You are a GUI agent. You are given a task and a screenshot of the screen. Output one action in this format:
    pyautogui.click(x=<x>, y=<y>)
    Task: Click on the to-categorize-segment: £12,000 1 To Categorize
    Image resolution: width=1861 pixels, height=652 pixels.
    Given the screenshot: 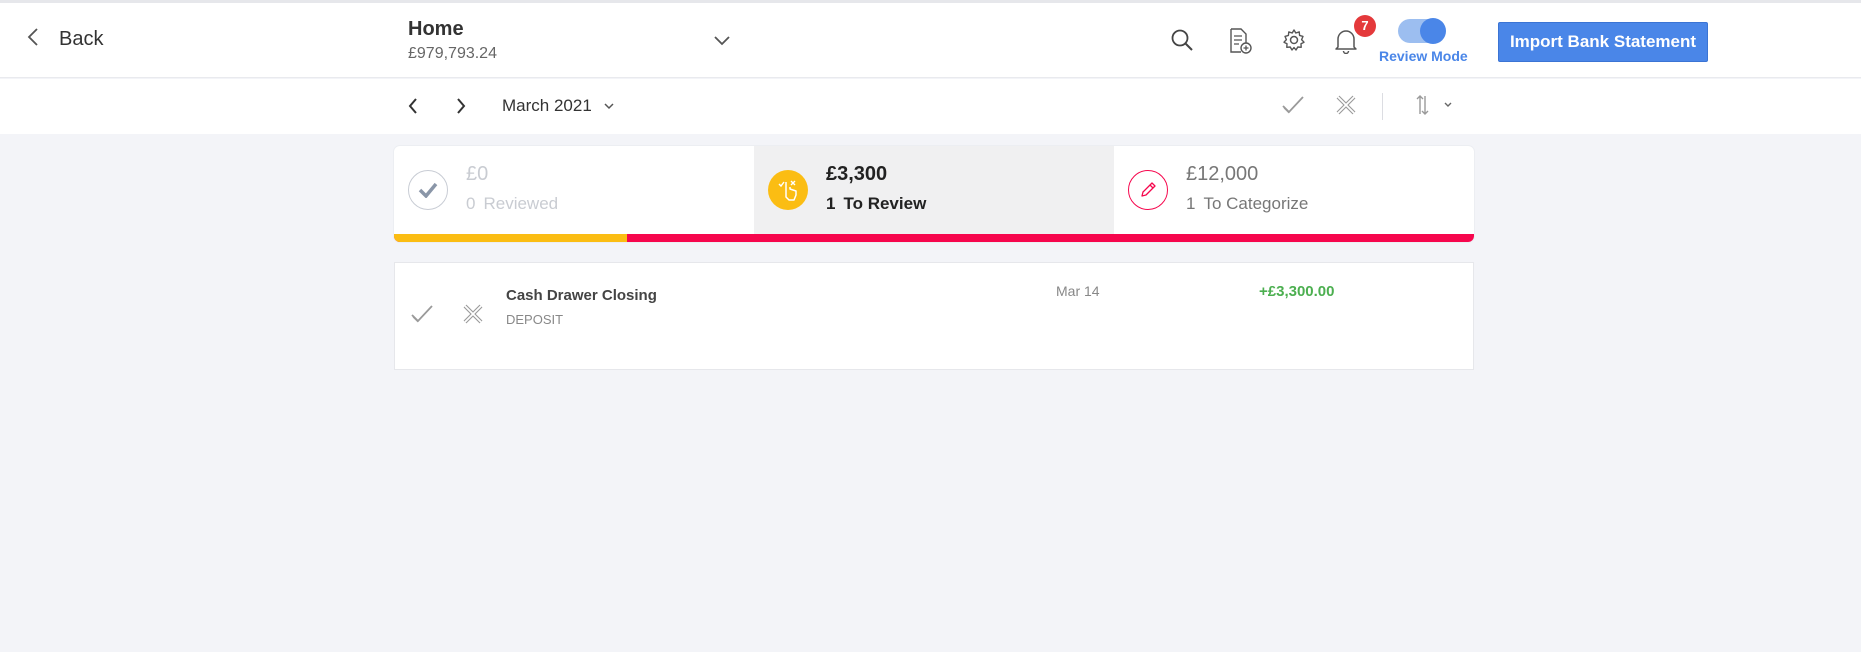 What is the action you would take?
    pyautogui.click(x=1294, y=190)
    